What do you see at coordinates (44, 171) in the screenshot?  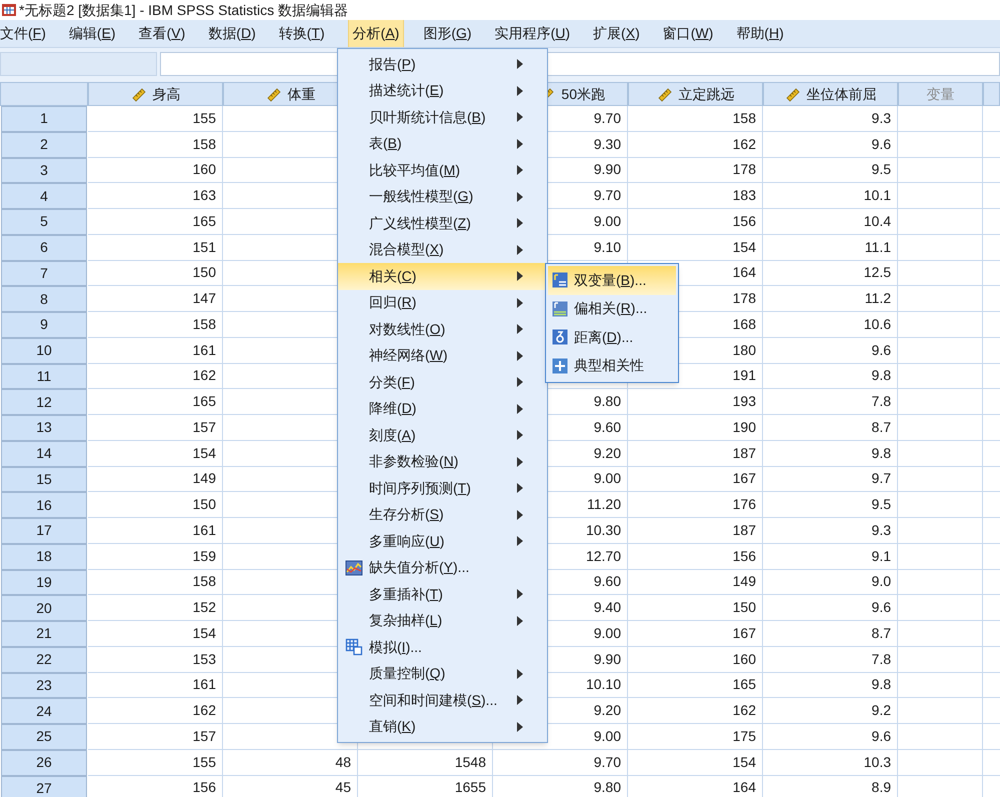 I see `row-number: 3` at bounding box center [44, 171].